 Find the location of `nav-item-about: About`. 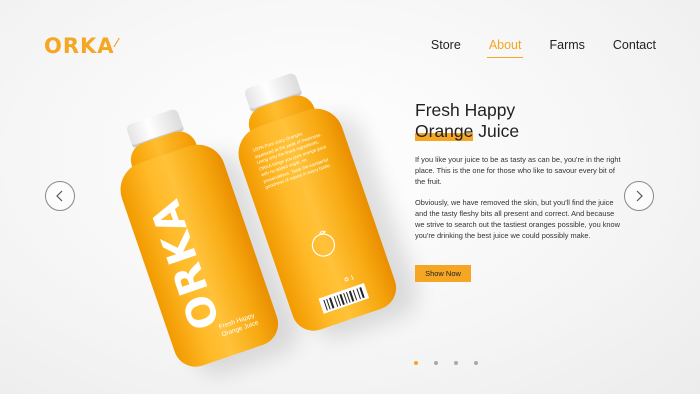

nav-item-about: About is located at coordinates (505, 48).